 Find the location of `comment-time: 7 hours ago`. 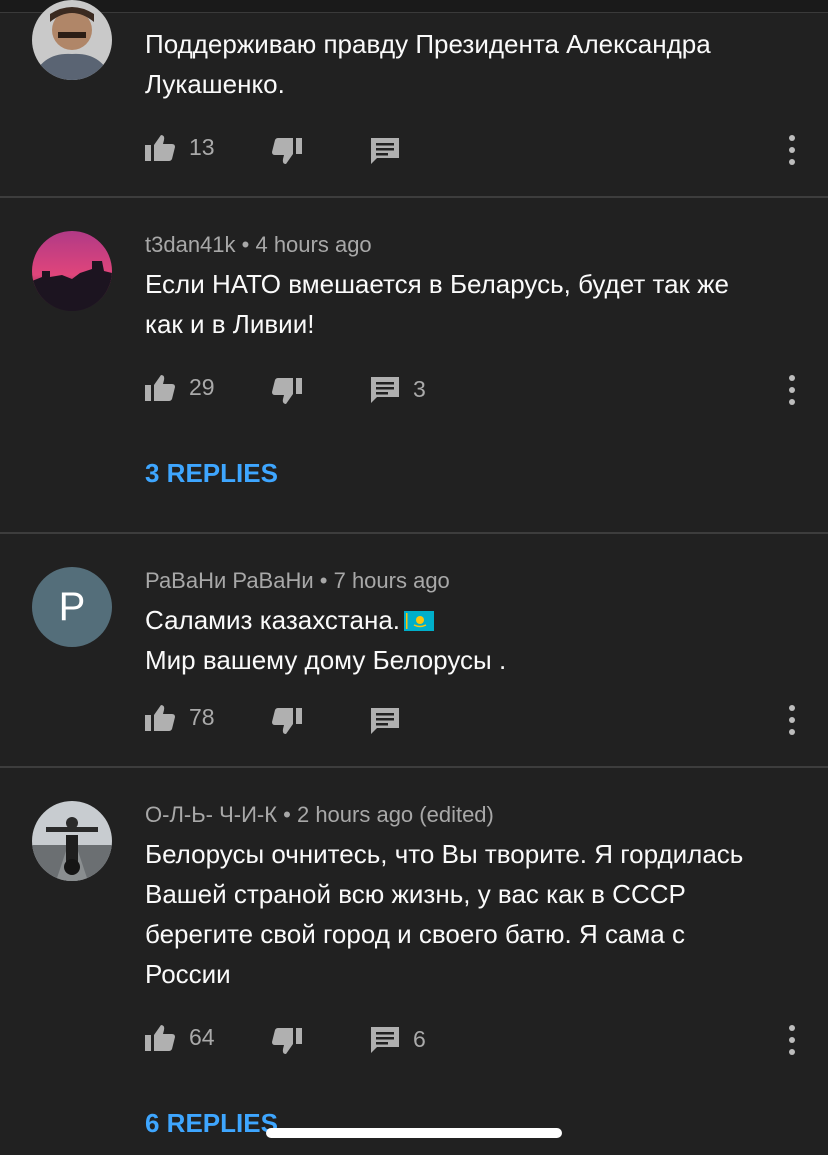

comment-time: 7 hours ago is located at coordinates (391, 580).